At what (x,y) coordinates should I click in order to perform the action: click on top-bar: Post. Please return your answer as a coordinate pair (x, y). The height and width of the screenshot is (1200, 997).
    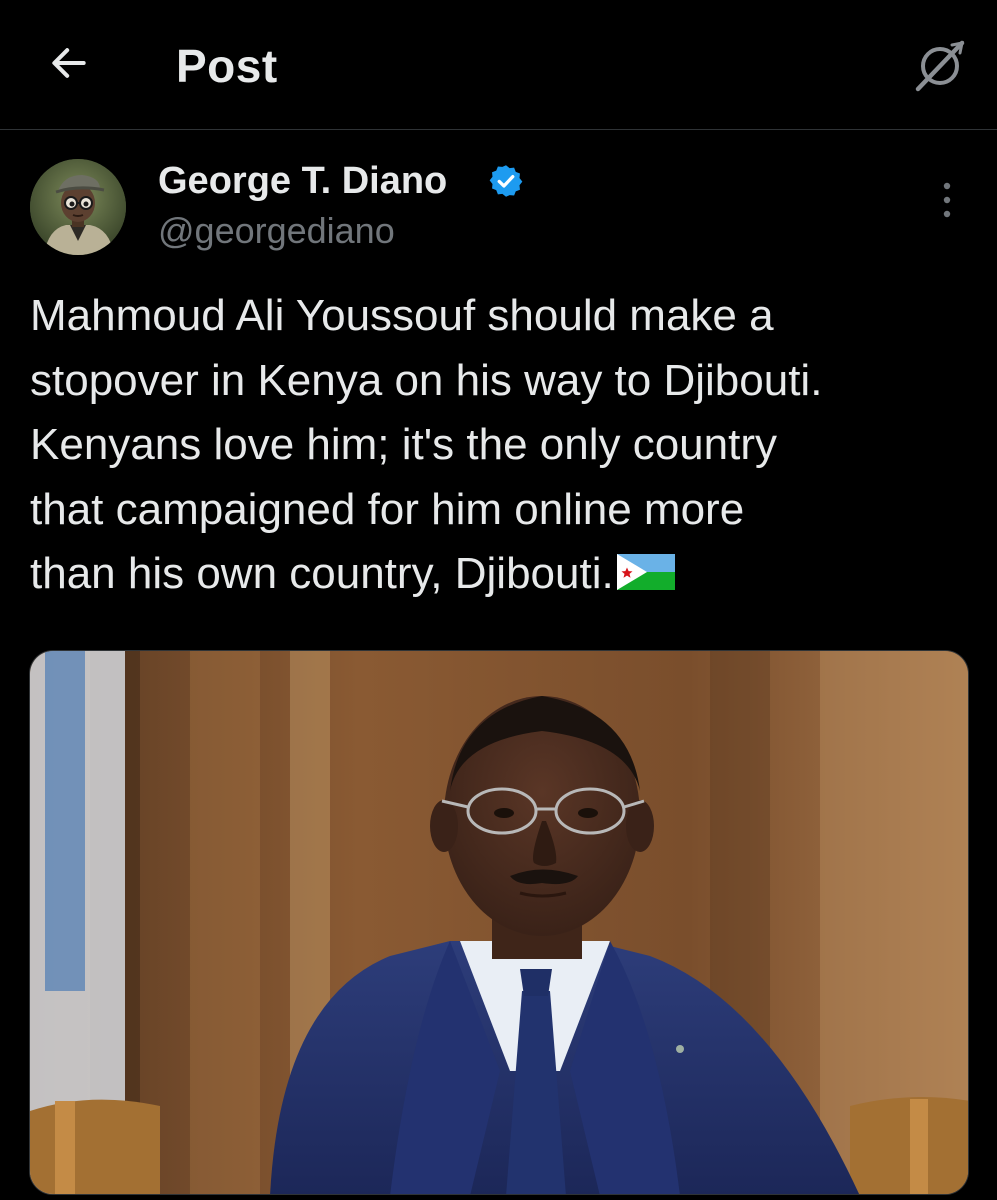
    Looking at the image, I should click on (498, 65).